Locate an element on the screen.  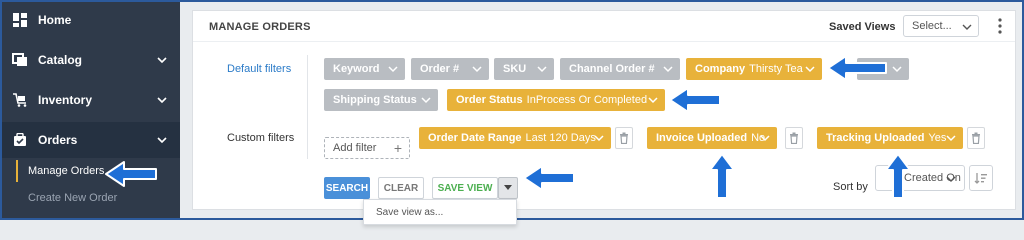
plus-icon: + is located at coordinates (397, 148).